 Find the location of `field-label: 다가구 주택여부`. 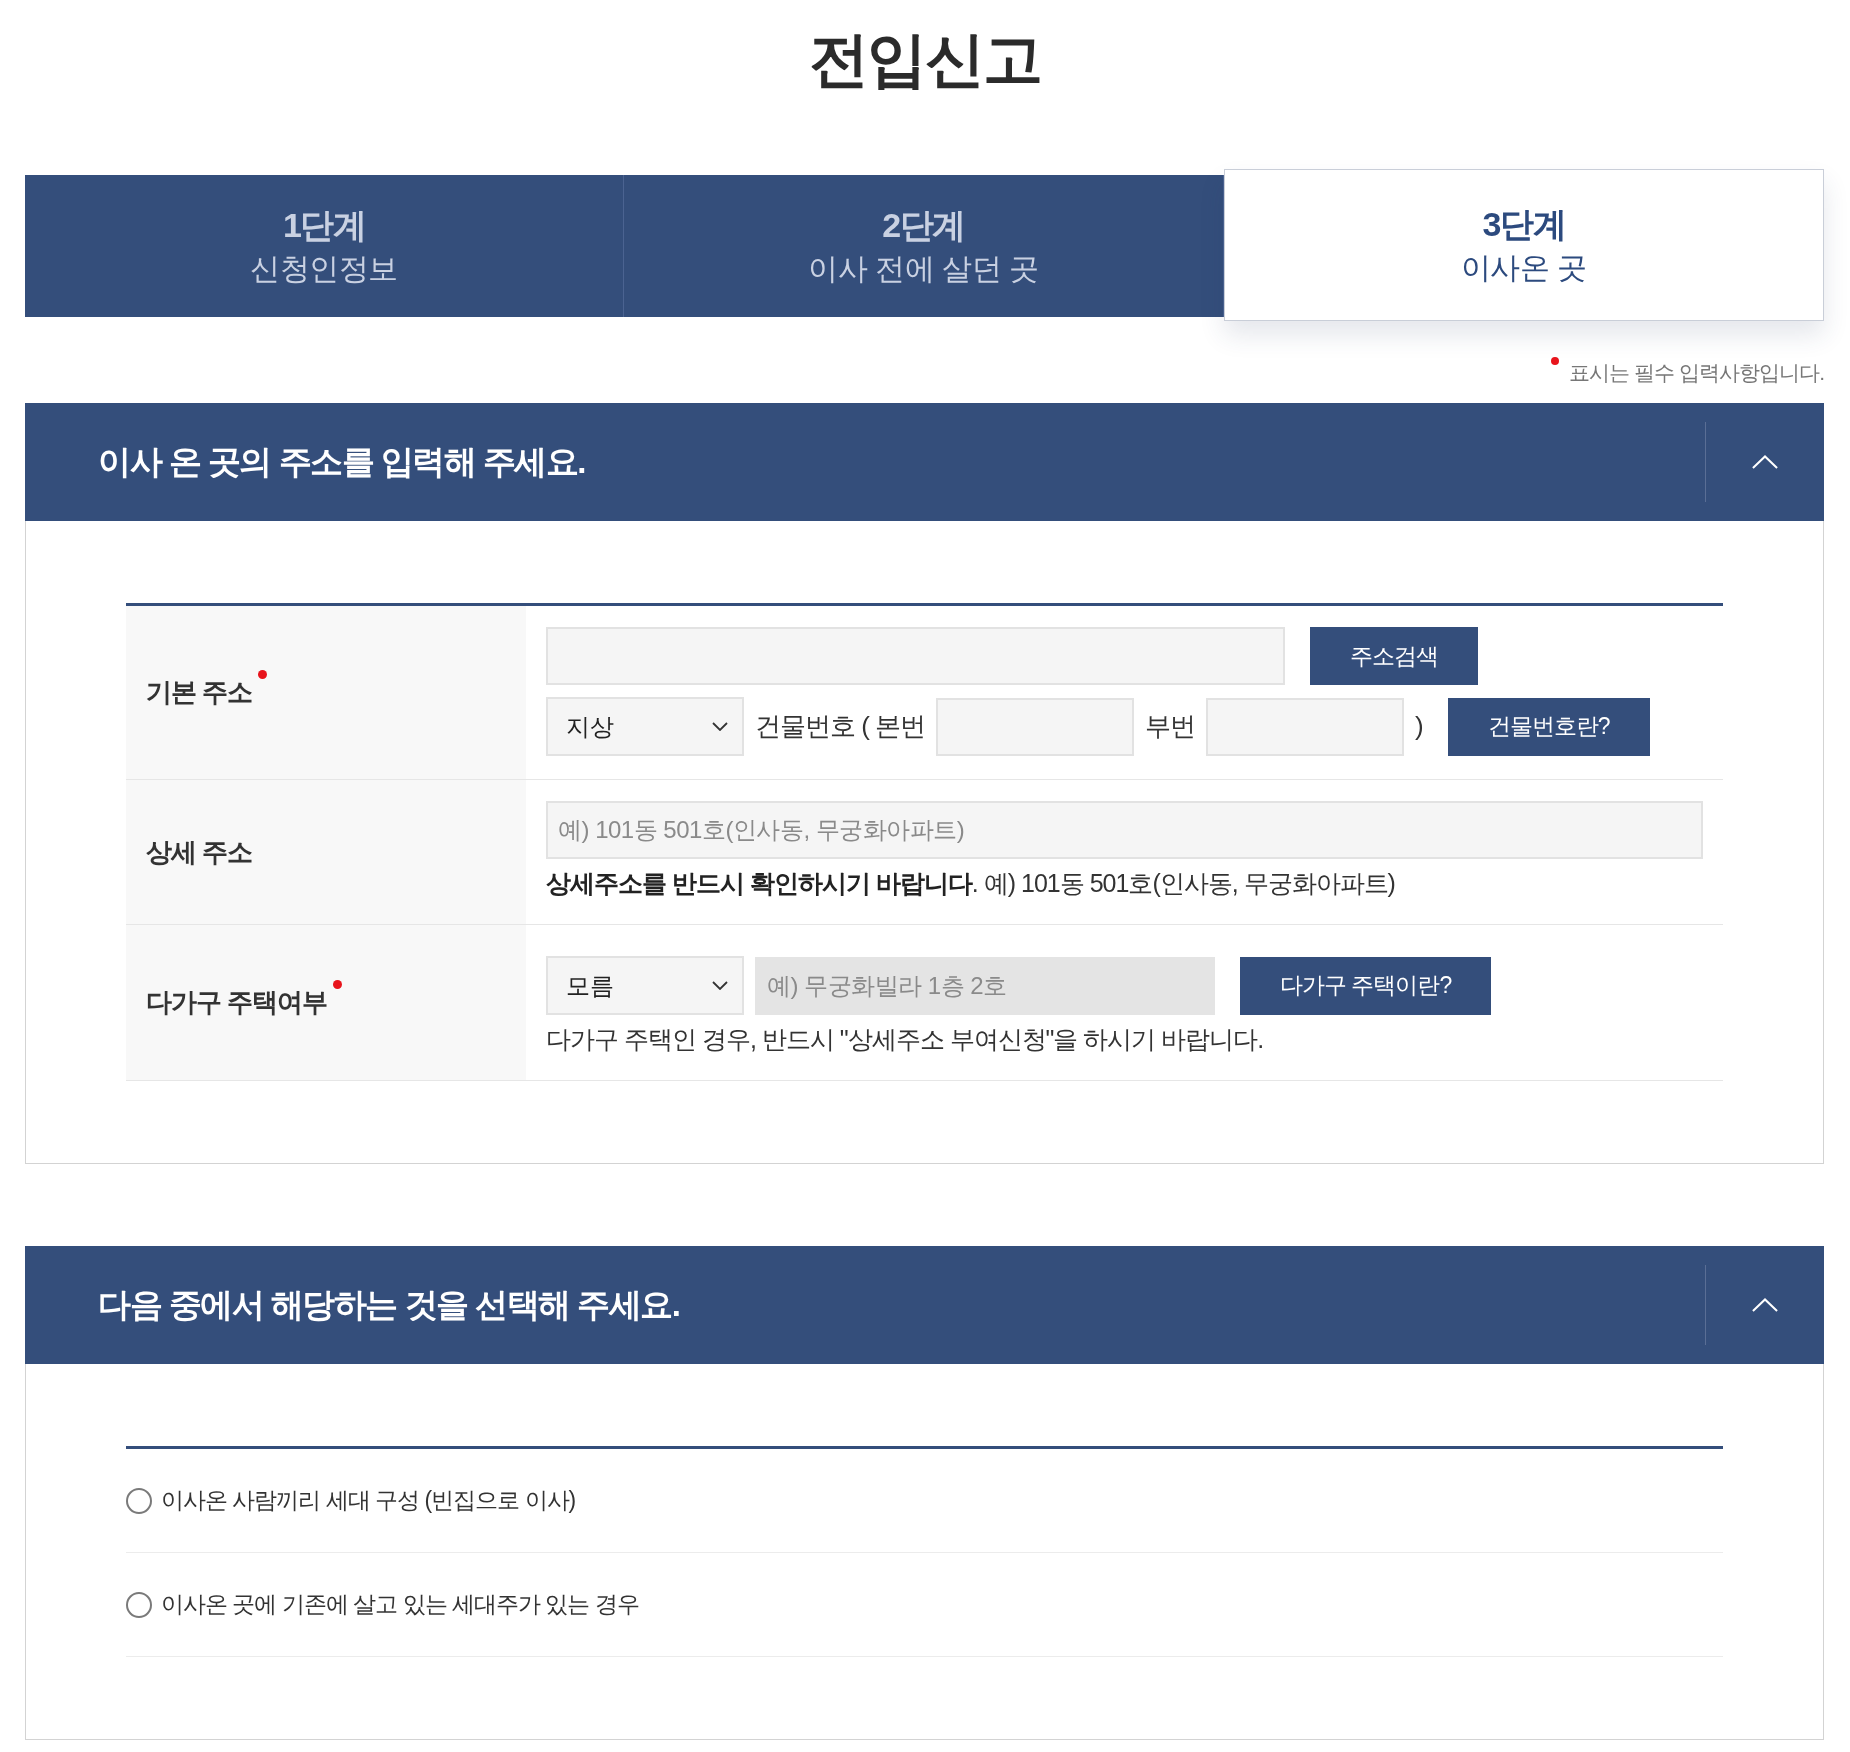

field-label: 다가구 주택여부 is located at coordinates (237, 1002).